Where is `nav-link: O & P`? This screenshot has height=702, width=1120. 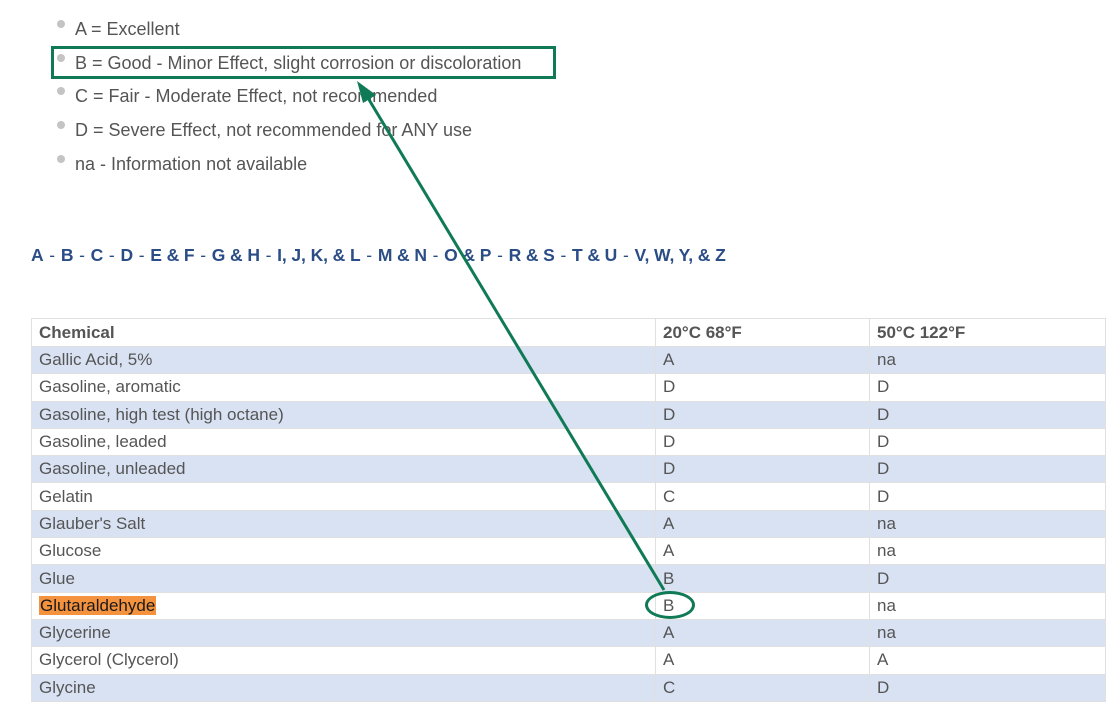 nav-link: O & P is located at coordinates (467, 255).